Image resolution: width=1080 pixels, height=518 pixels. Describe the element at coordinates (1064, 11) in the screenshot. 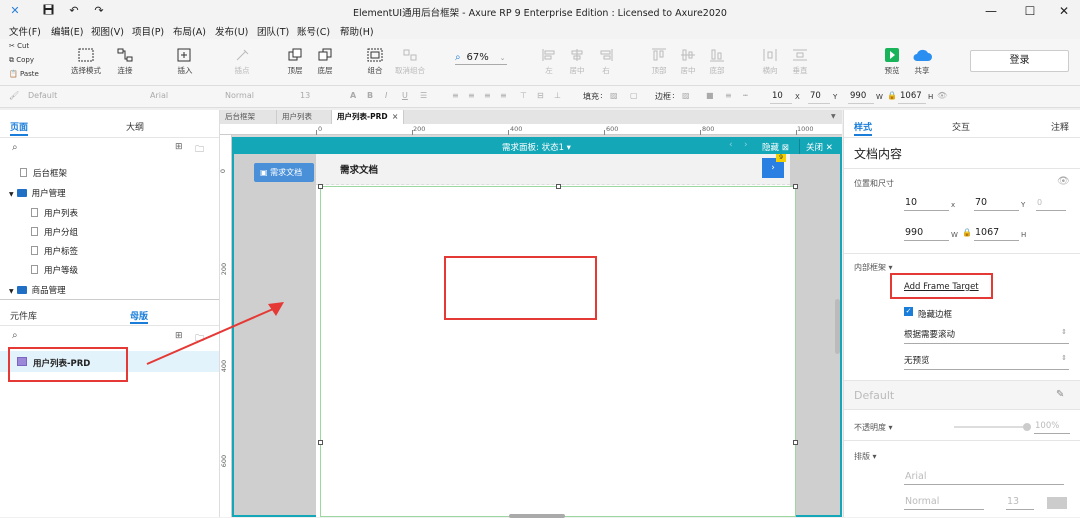

I see `close-icon: ✕` at that location.